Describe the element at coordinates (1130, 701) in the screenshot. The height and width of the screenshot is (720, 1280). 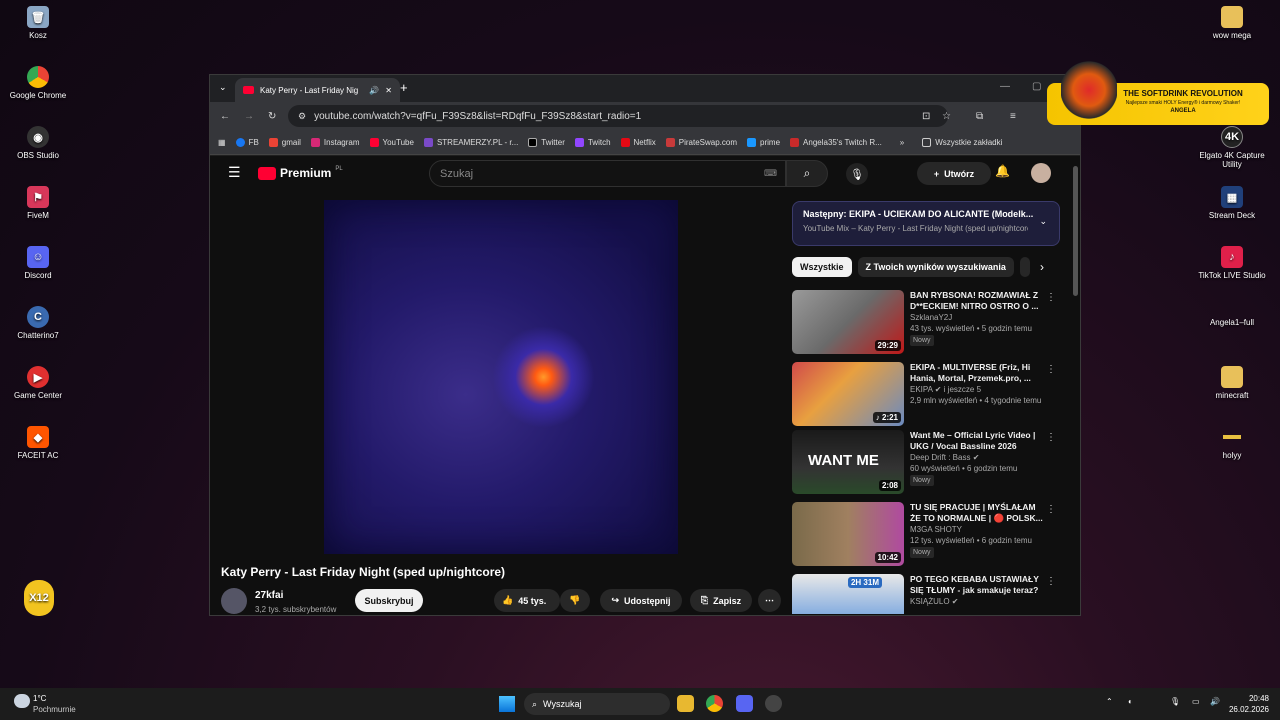
I see `tray-discord-icon: ◐` at that location.